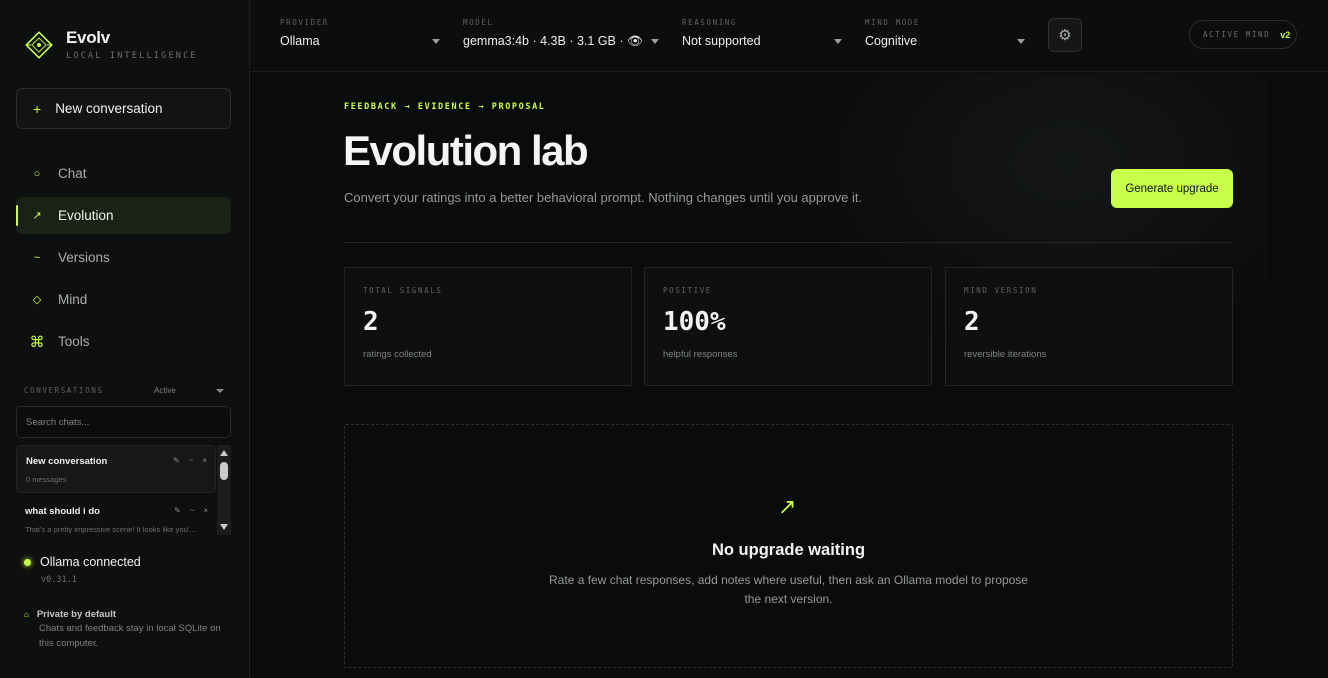 The image size is (1328, 678). Describe the element at coordinates (123, 173) in the screenshot. I see `sidebar-item-chat: ○ Chat` at that location.